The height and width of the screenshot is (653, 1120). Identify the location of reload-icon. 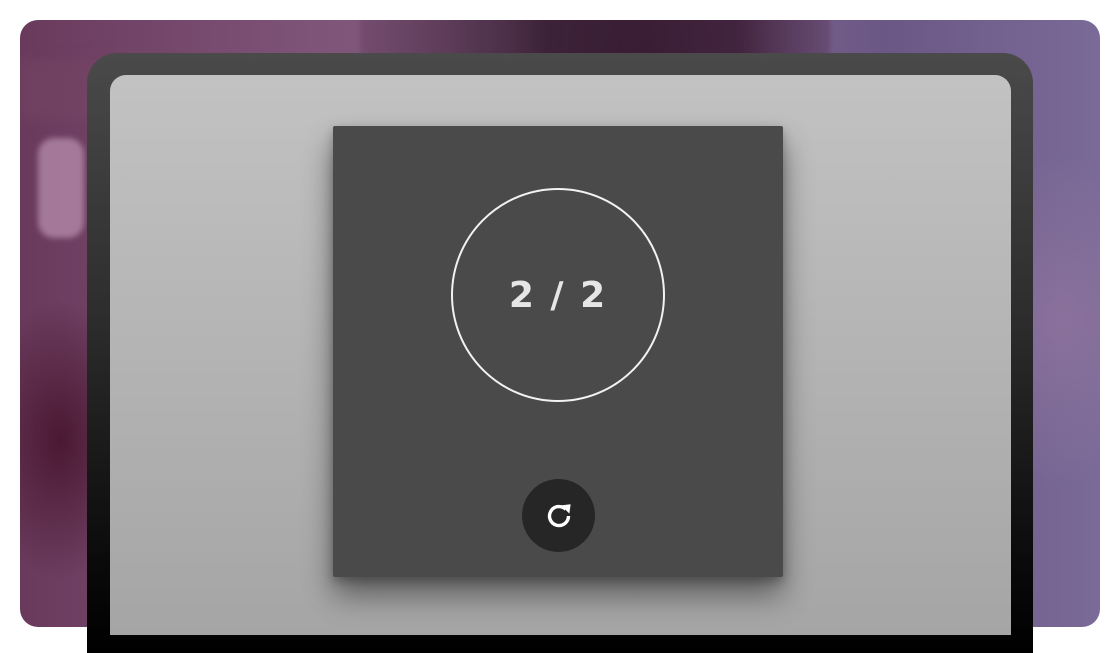
(559, 516).